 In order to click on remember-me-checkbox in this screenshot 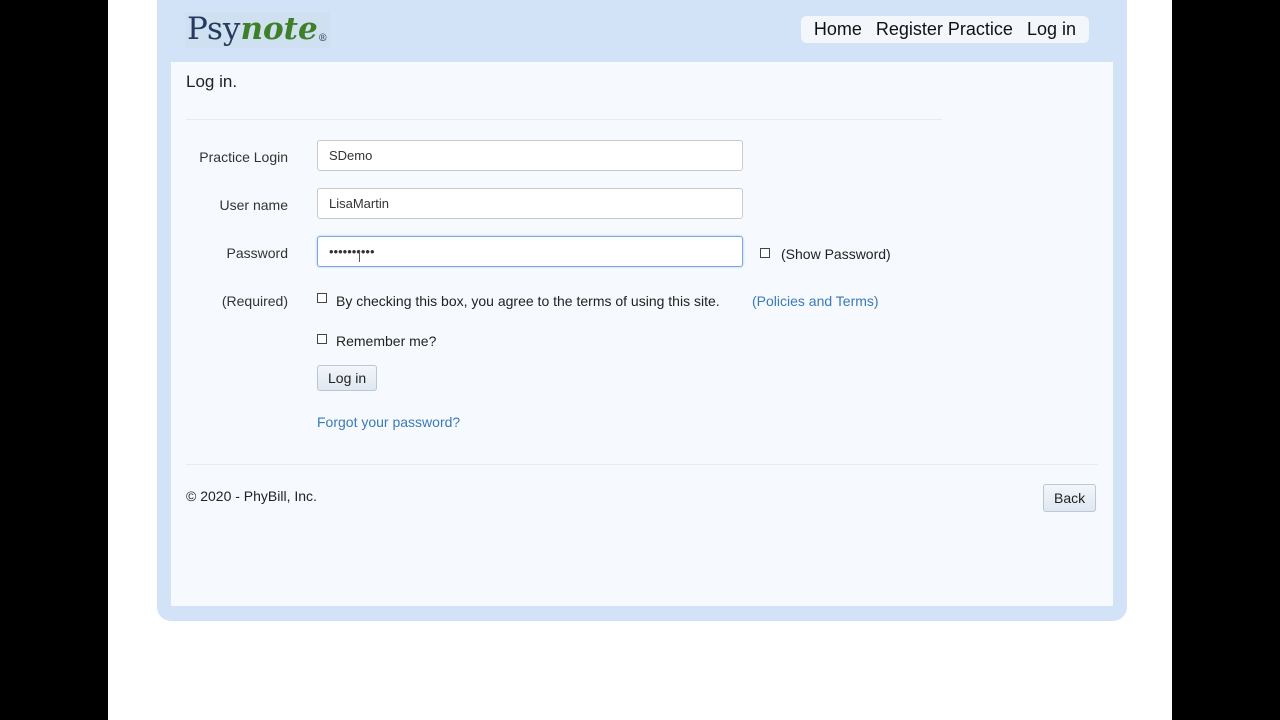, I will do `click(322, 339)`.